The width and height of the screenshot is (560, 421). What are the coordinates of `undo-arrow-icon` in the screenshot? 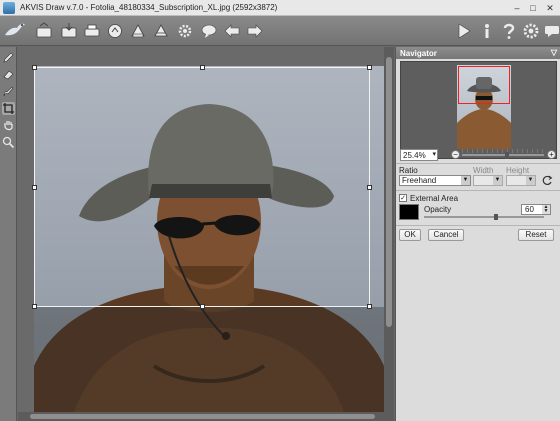 It's located at (232, 31).